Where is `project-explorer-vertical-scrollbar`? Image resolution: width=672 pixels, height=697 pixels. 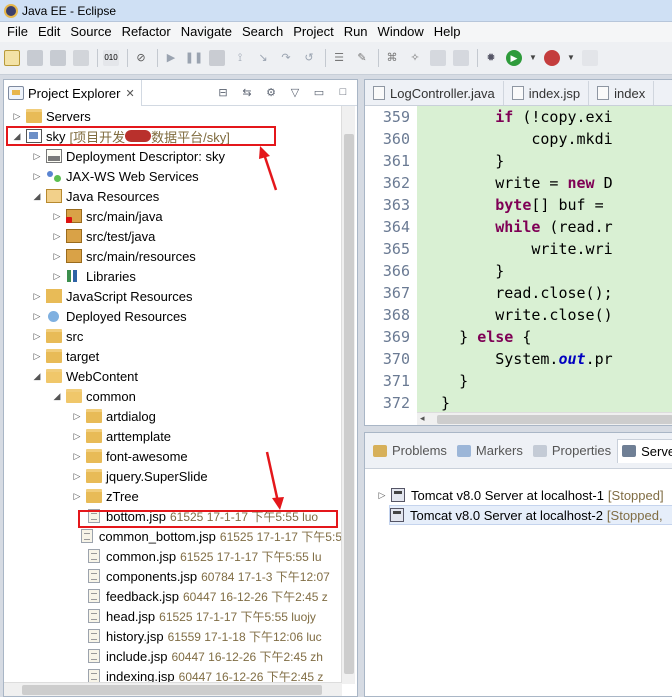
project-explorer-vertical-scrollbar is located at coordinates (348, 395).